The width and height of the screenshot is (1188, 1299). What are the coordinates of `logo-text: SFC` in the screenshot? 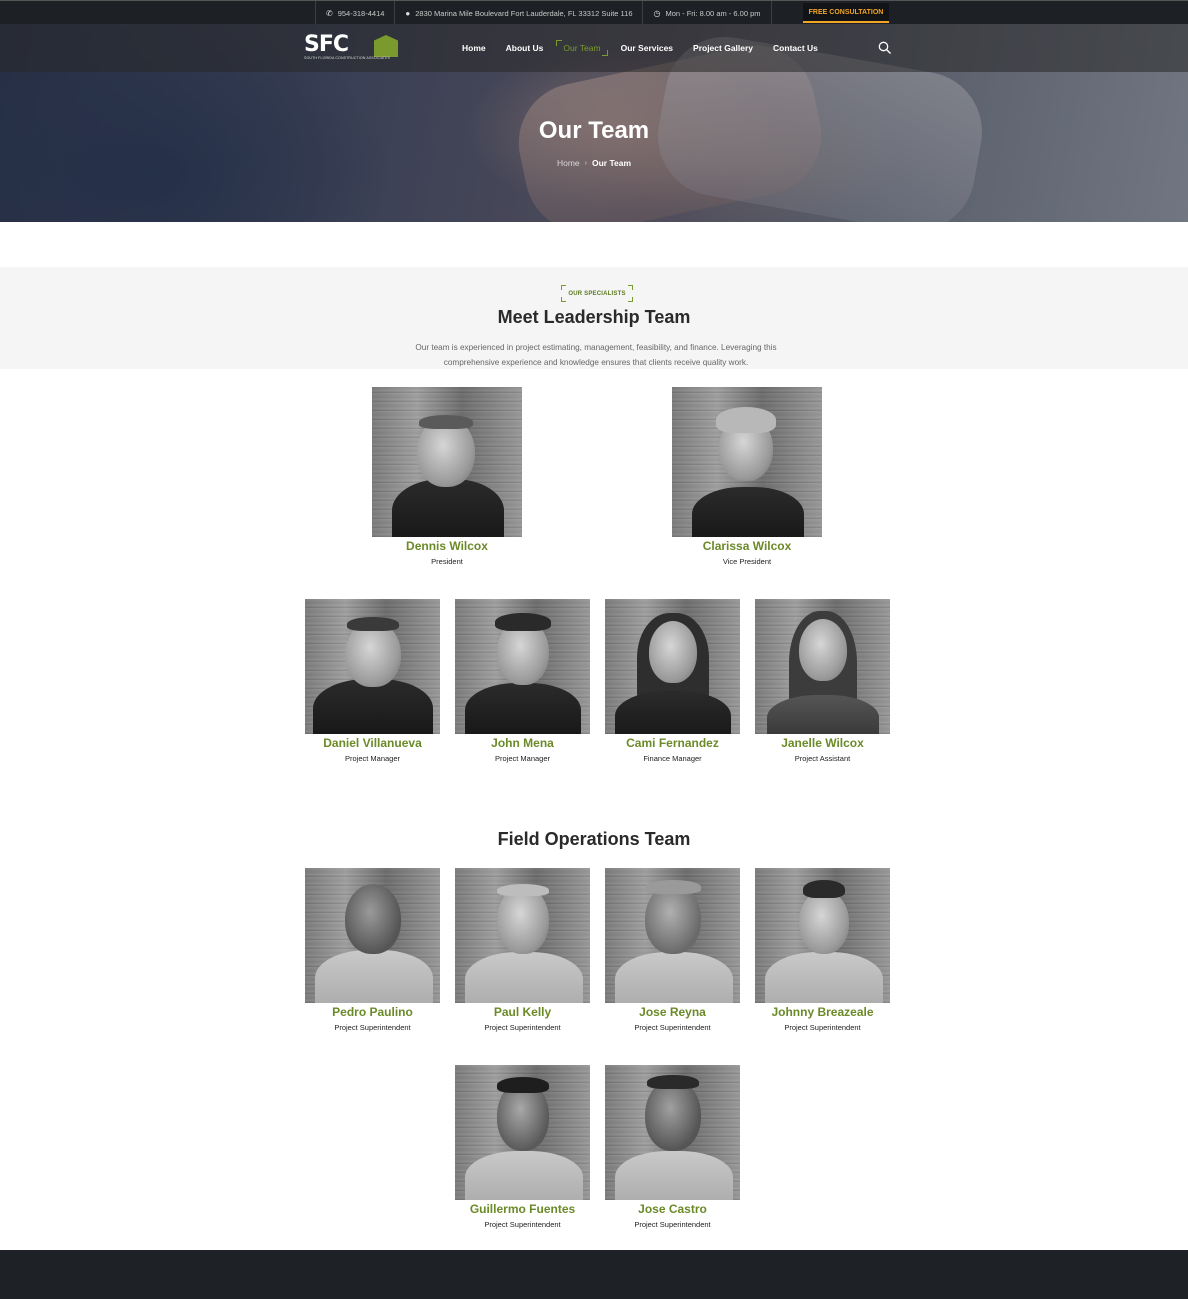 It's located at (326, 44).